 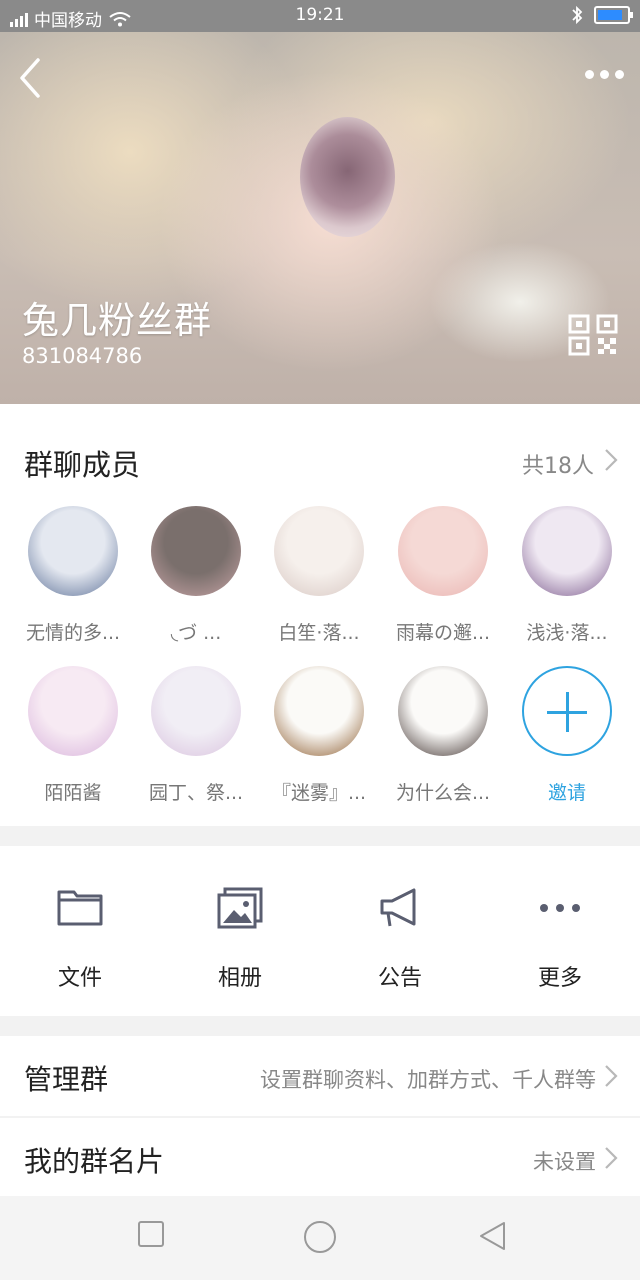 I want to click on tool-more-label: 更多, so click(x=559, y=978).